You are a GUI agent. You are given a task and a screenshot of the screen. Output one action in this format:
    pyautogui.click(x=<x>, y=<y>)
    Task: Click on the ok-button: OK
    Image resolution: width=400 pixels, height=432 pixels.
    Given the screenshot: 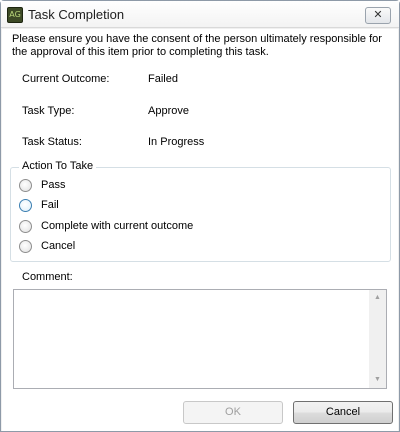 What is the action you would take?
    pyautogui.click(x=233, y=412)
    